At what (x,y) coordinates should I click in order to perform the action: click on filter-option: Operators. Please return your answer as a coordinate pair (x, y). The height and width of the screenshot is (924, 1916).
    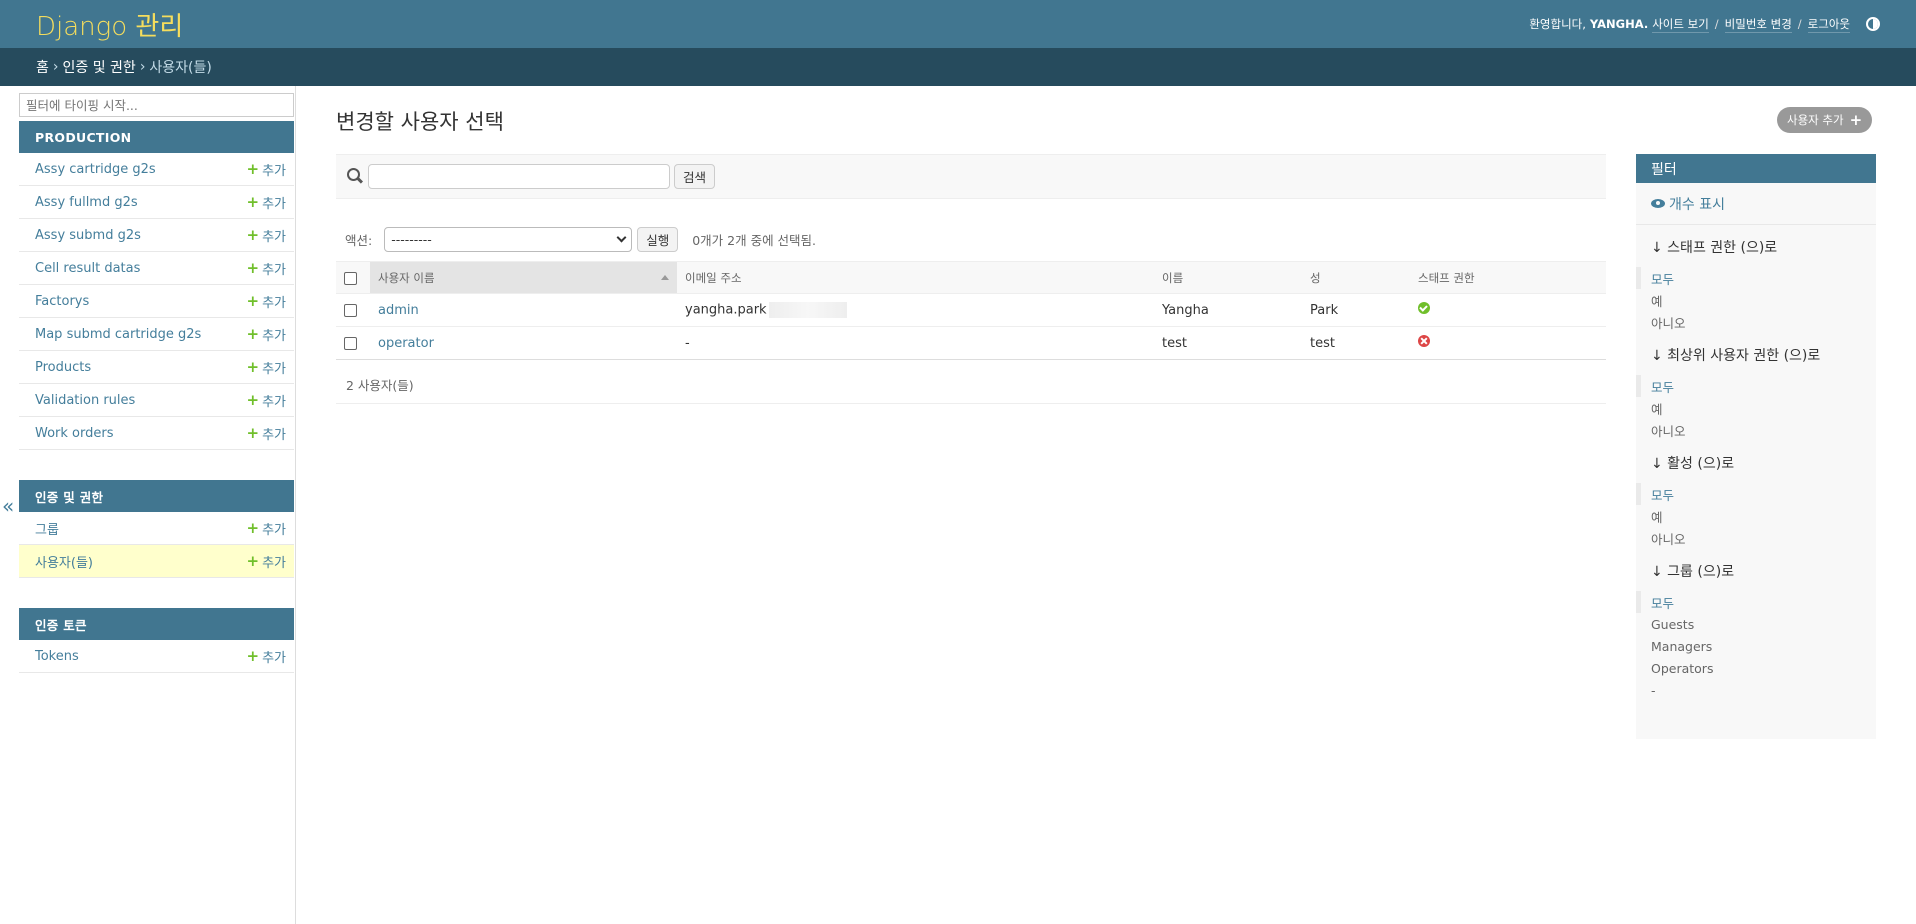
    Looking at the image, I should click on (1756, 668).